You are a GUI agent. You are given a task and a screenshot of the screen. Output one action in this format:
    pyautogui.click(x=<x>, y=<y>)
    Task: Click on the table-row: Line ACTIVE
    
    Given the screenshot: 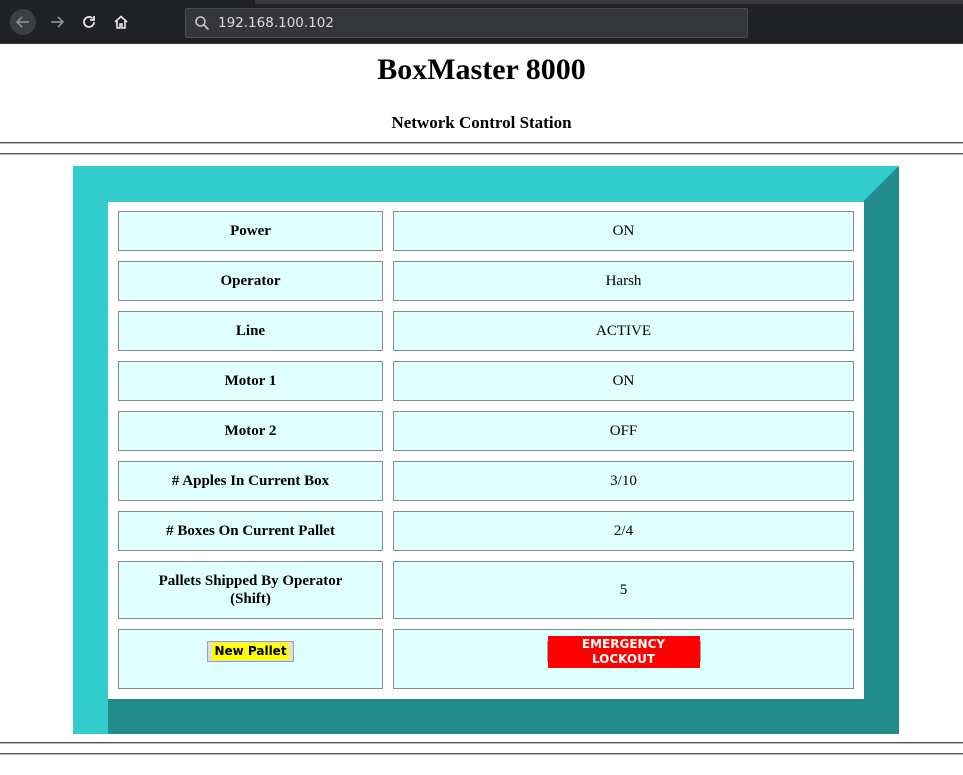 What is the action you would take?
    pyautogui.click(x=486, y=331)
    